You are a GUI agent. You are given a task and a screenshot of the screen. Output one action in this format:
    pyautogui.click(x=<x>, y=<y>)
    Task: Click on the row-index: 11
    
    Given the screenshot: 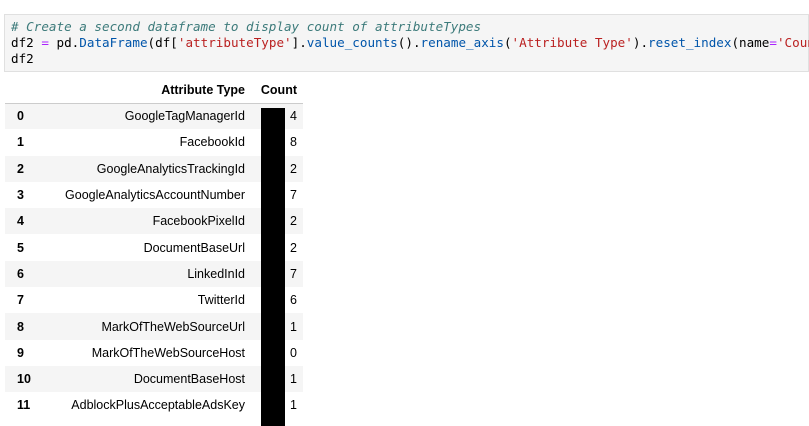 What is the action you would take?
    pyautogui.click(x=24, y=405)
    